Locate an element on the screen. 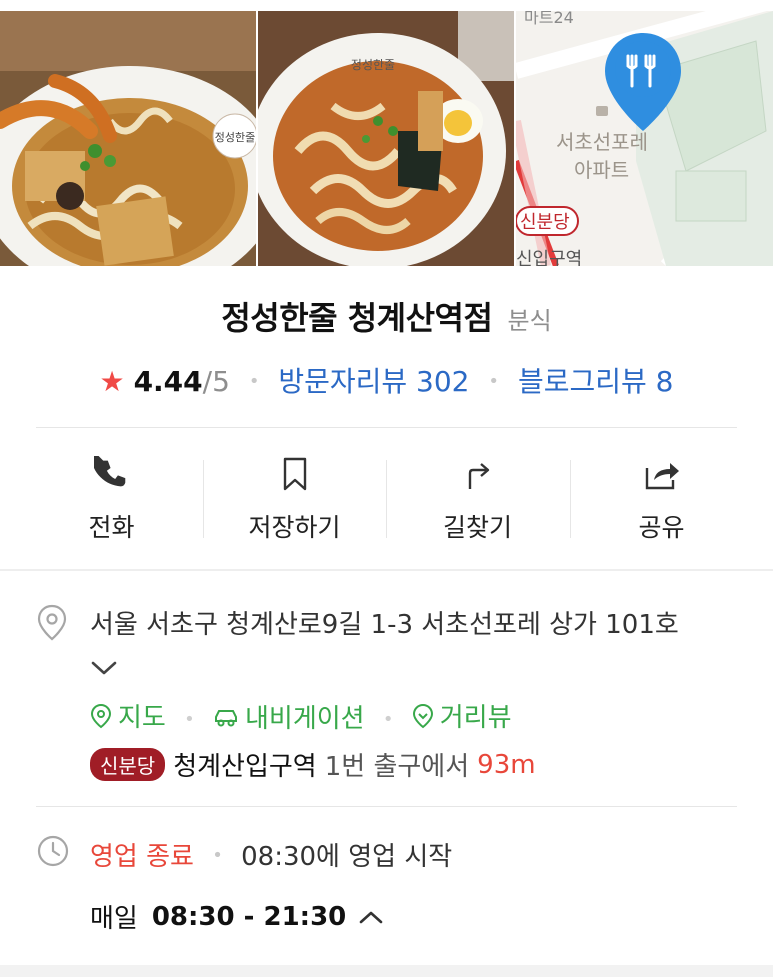 The height and width of the screenshot is (977, 773). navigation-link-label: 내비게이션 is located at coordinates (305, 719).